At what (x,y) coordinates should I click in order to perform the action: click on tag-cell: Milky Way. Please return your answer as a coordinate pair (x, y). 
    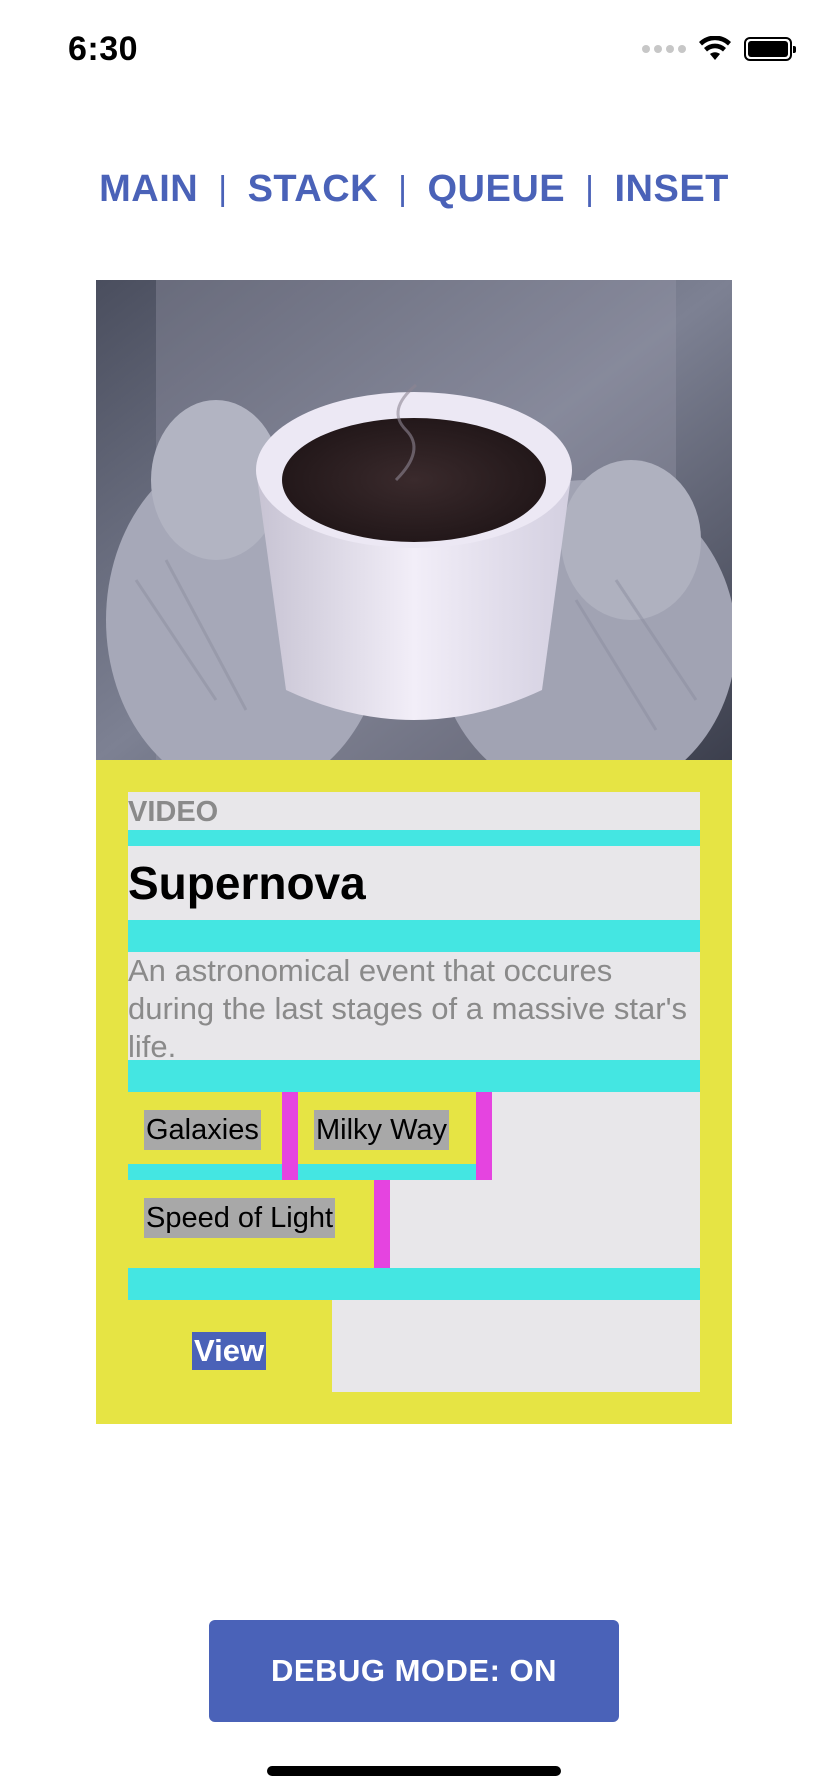
    Looking at the image, I should click on (387, 1128).